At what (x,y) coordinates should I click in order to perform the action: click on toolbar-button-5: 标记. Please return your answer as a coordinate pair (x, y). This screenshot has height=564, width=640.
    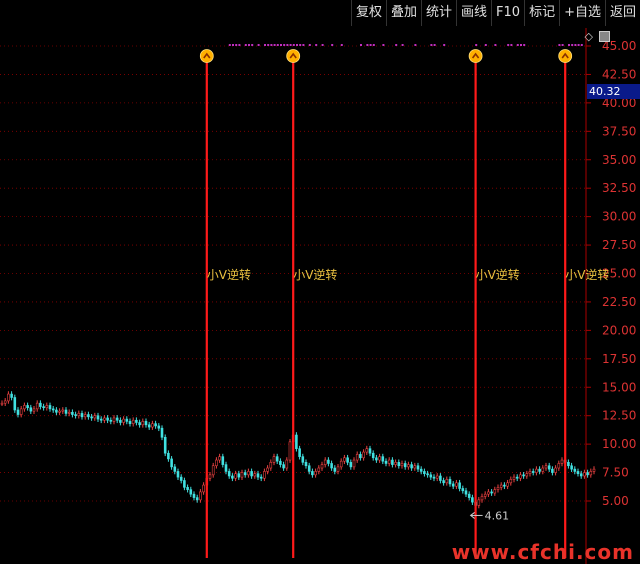
    Looking at the image, I should click on (541, 13).